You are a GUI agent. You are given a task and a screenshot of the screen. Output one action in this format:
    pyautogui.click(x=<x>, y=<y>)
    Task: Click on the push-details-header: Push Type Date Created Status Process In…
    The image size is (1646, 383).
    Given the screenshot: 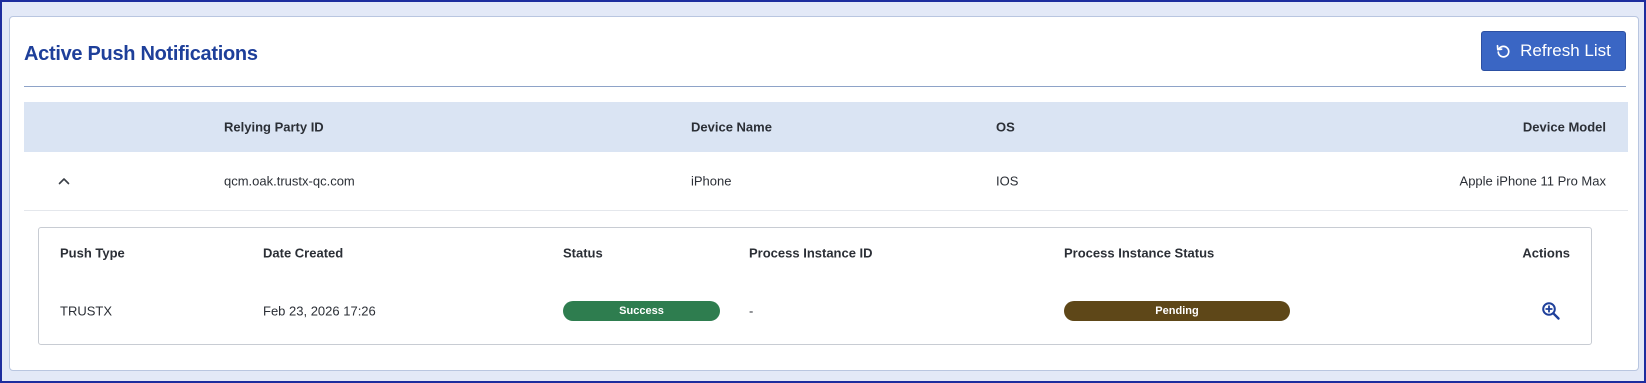 What is the action you would take?
    pyautogui.click(x=815, y=253)
    